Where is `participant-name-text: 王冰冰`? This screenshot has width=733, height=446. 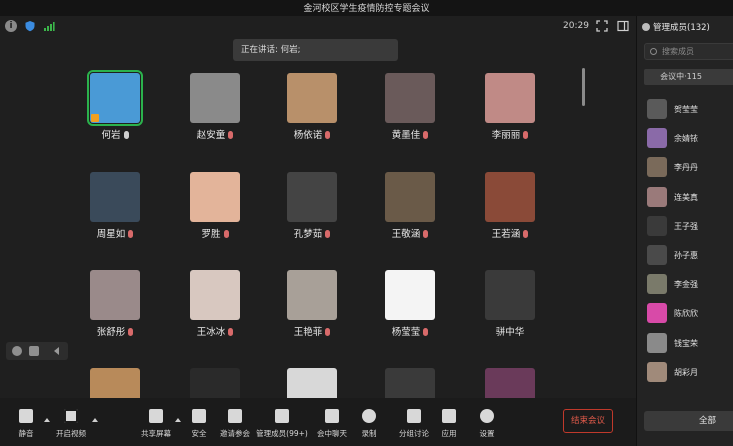 participant-name-text: 王冰冰 is located at coordinates (211, 332).